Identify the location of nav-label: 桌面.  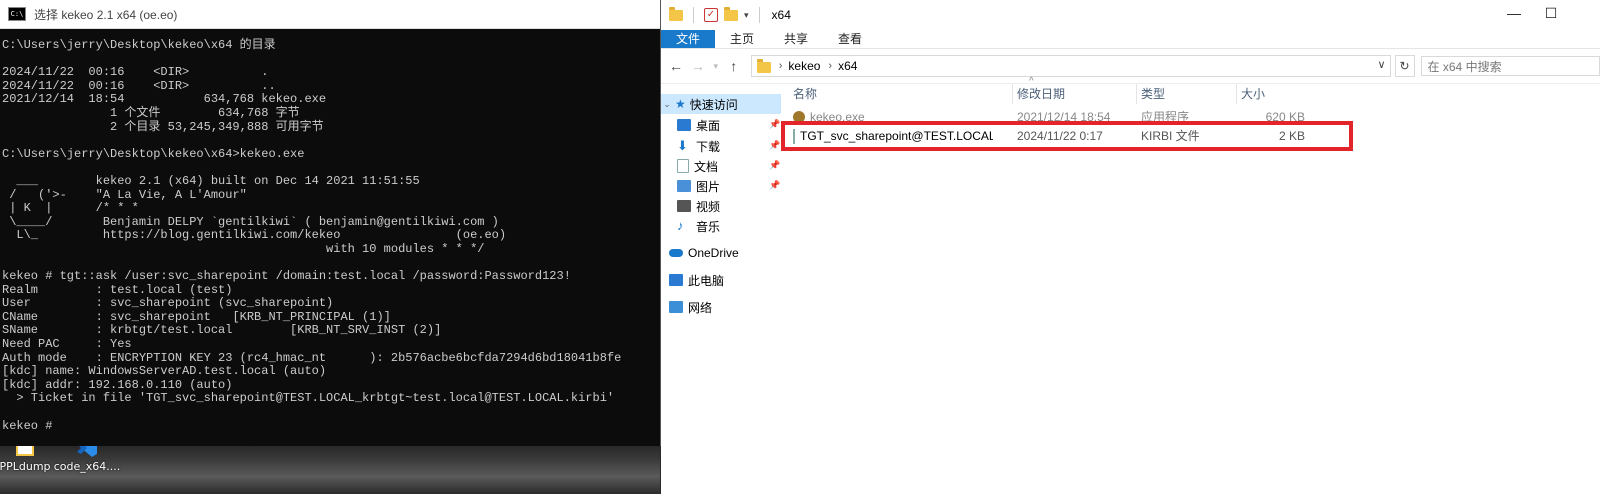
(708, 125).